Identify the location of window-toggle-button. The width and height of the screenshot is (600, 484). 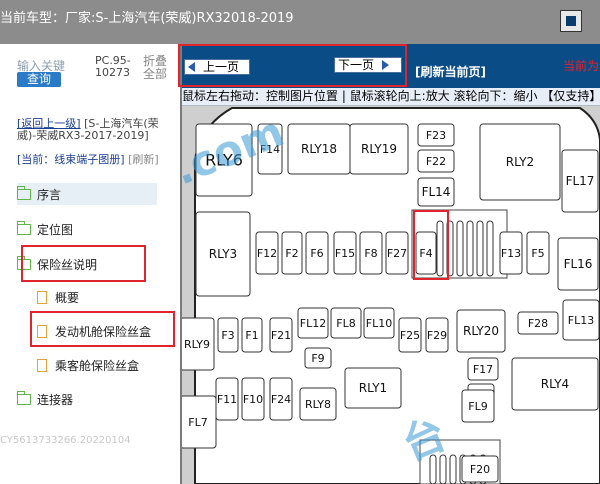
(571, 21).